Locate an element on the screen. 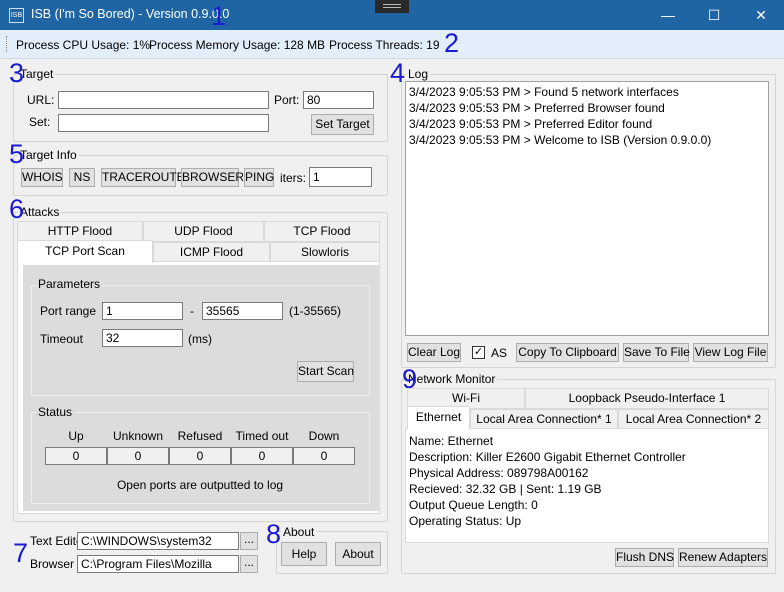 This screenshot has width=784, height=592. timeout-label: Timeout is located at coordinates (61, 339).